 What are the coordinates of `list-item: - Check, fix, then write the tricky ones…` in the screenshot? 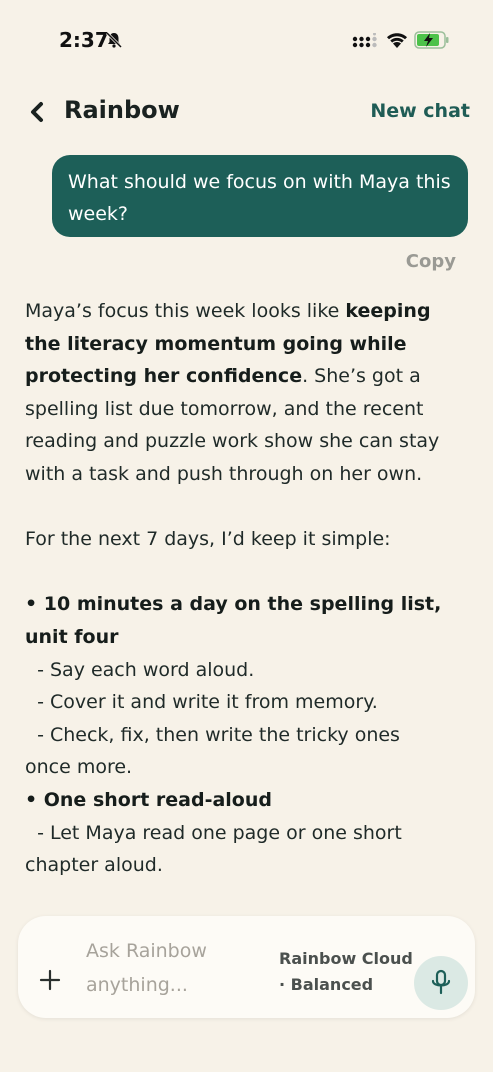 It's located at (215, 751).